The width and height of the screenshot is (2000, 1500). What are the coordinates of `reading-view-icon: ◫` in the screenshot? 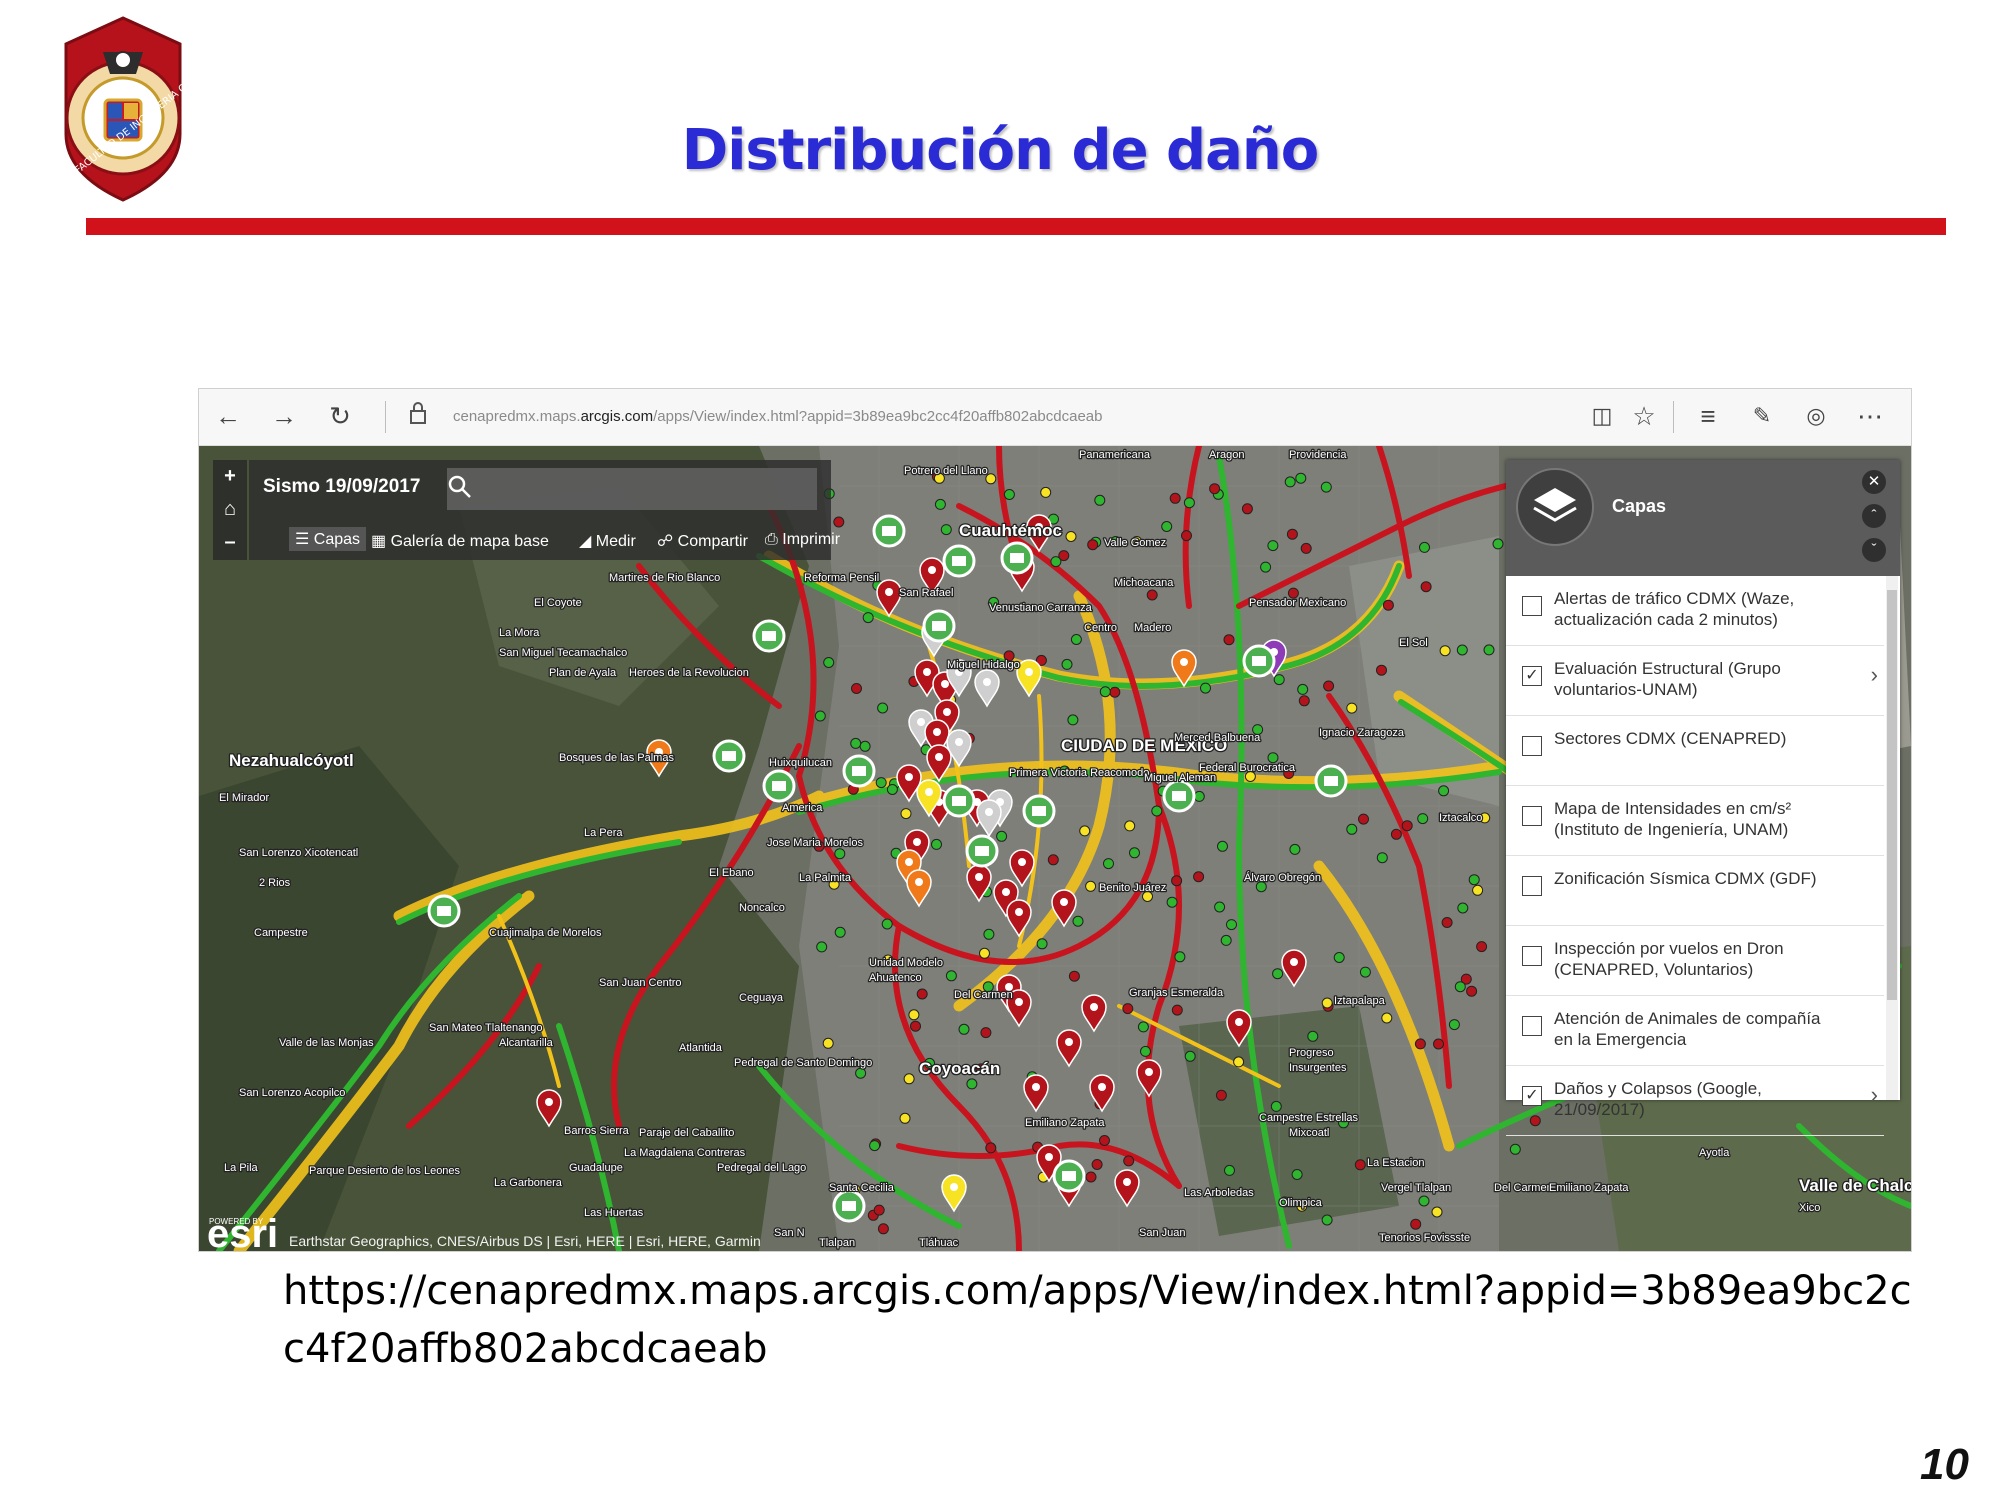 It's located at (1602, 416).